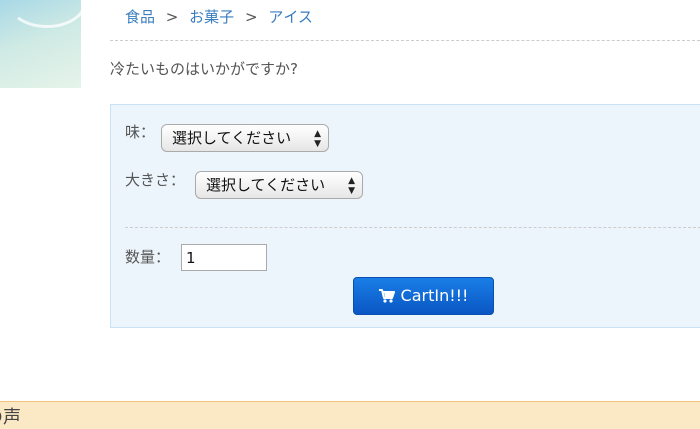 The height and width of the screenshot is (429, 700). I want to click on flavor-select: 選択してください ▲ ▼, so click(245, 138).